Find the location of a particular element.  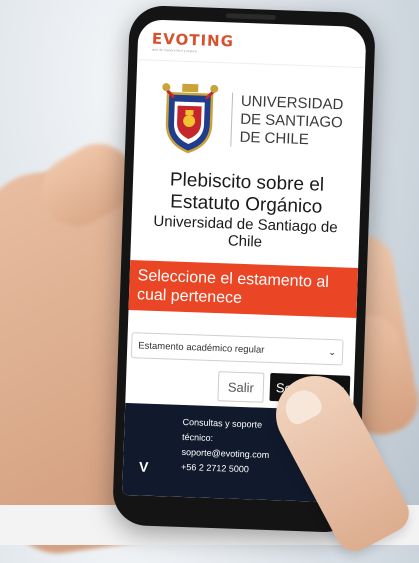

university-logo: UNIVERSIDAD DE SANTIAGO DE CHILE is located at coordinates (249, 111).